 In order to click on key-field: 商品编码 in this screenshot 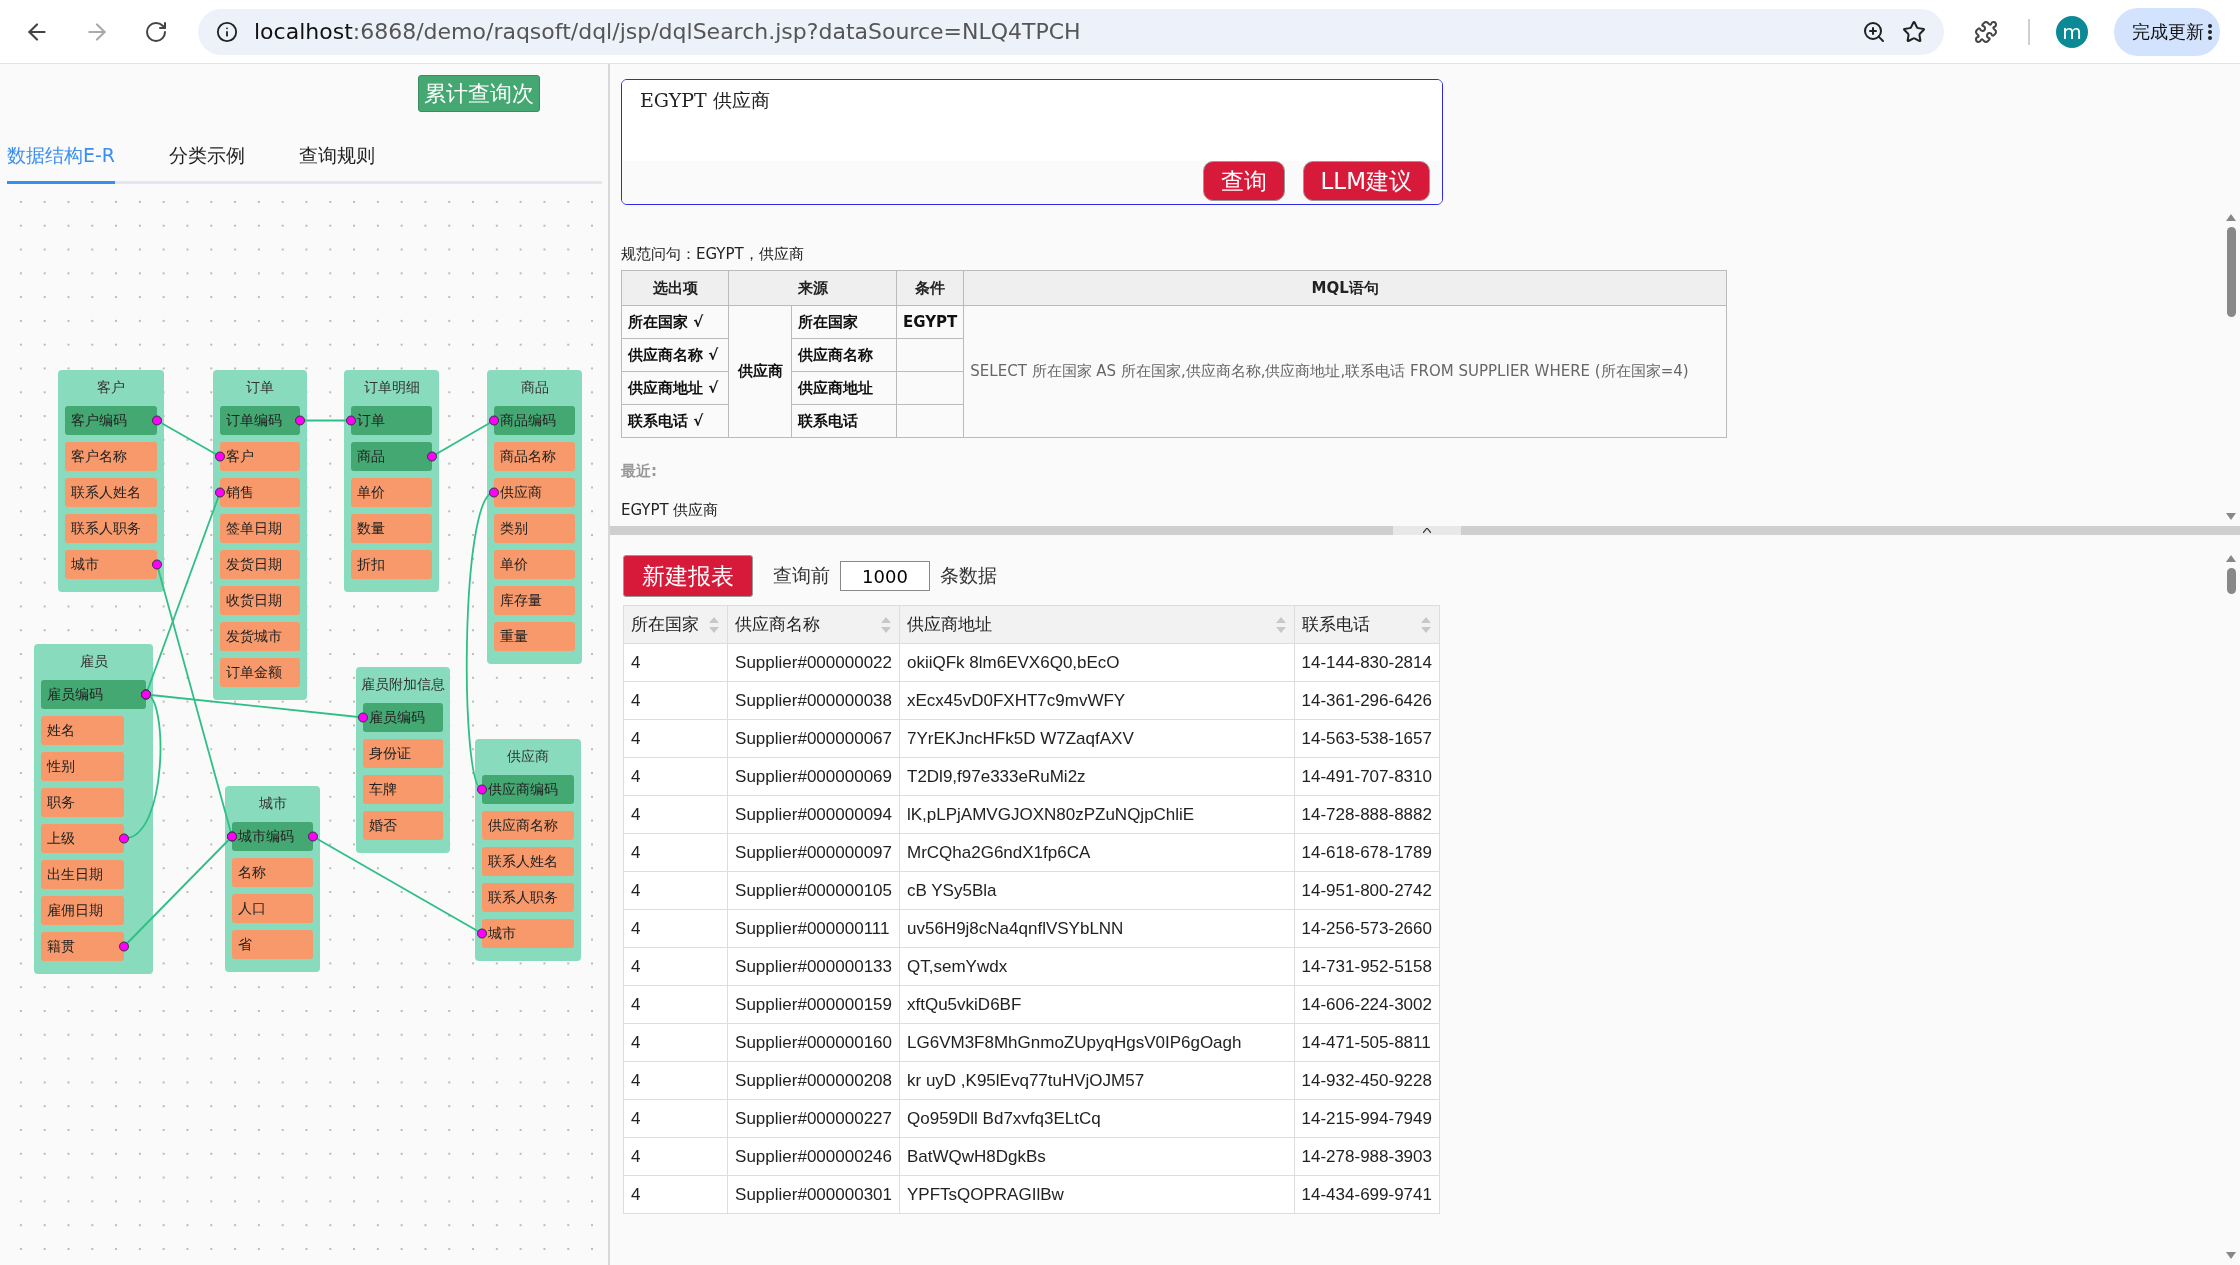, I will do `click(534, 420)`.